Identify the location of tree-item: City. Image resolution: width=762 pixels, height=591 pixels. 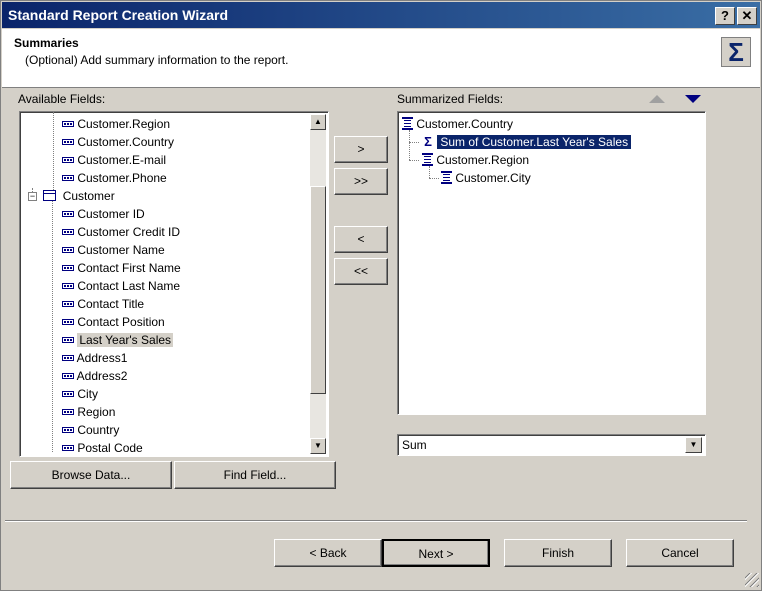
(80, 394).